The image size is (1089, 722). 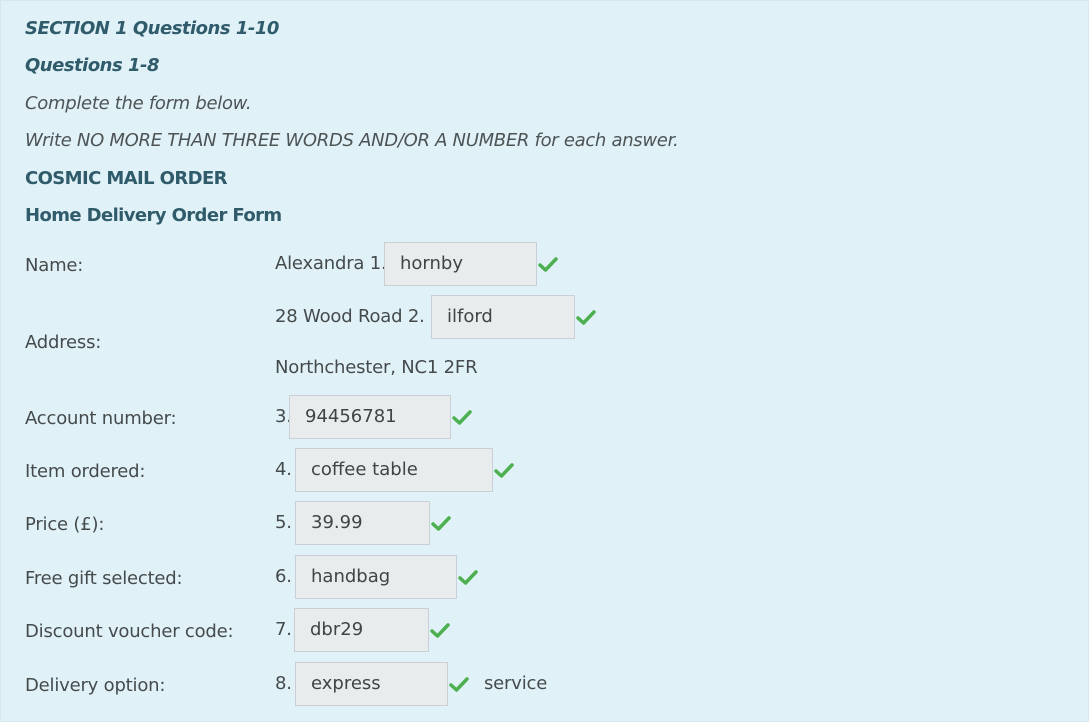 I want to click on questions-range: Questions 1-8, so click(x=92, y=65).